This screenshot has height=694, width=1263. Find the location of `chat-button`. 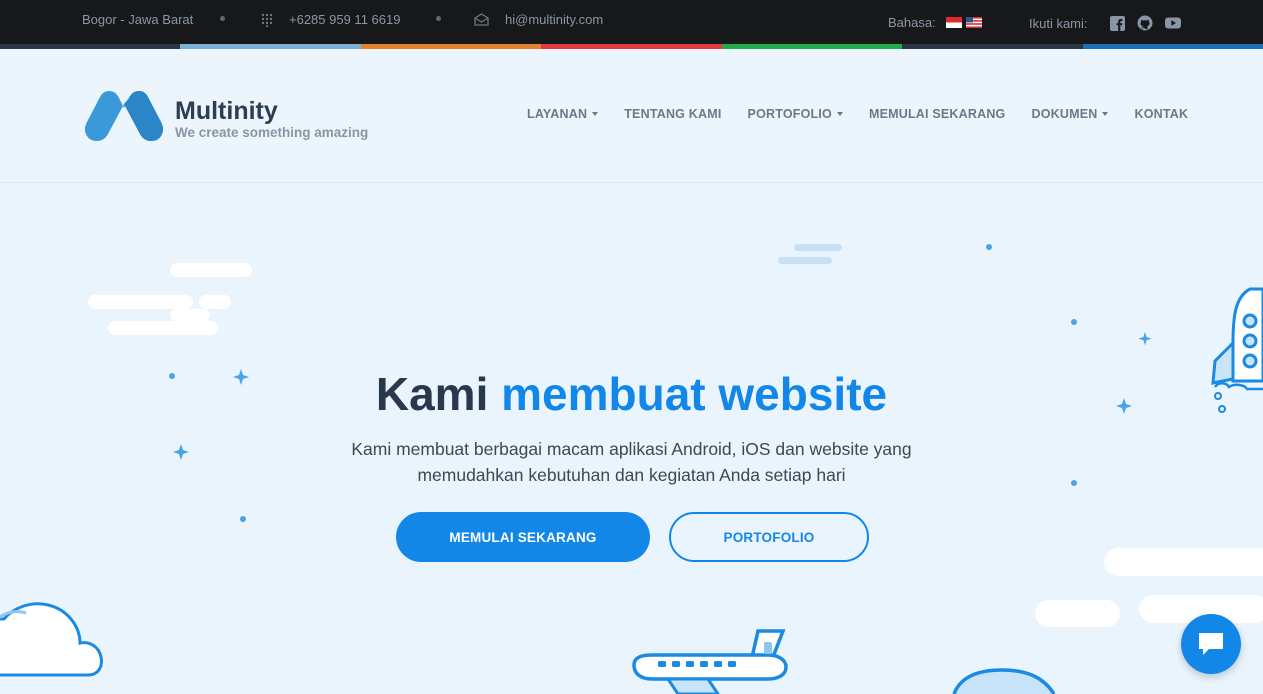

chat-button is located at coordinates (1211, 644).